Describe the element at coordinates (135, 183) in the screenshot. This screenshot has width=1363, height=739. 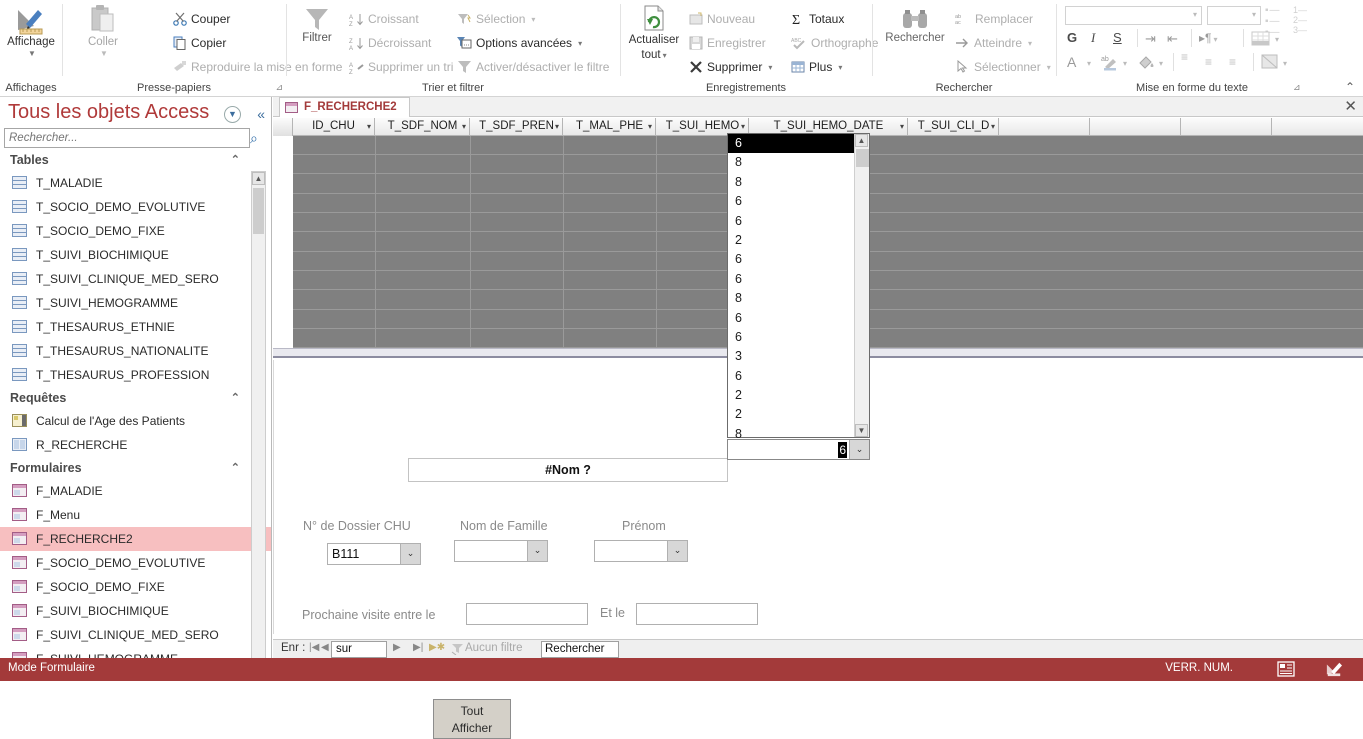
I see `nav-item-t-maladie: T_MALADIE` at that location.